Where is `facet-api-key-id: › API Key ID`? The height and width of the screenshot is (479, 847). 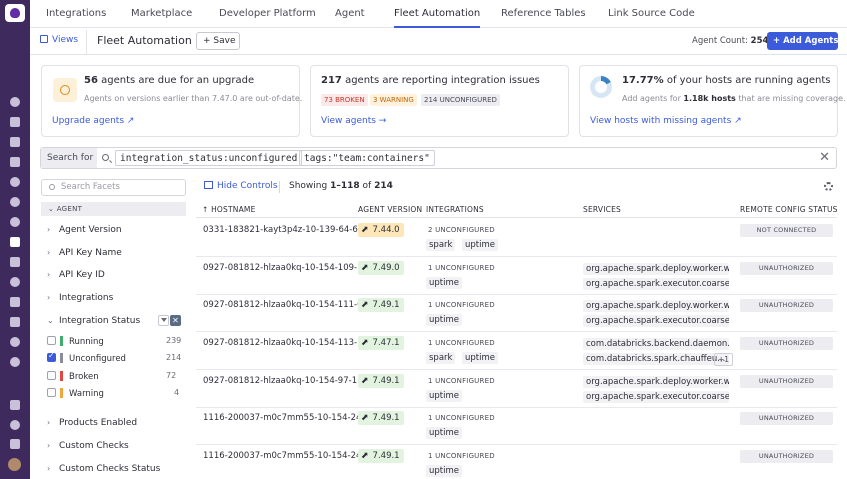 facet-api-key-id: › API Key ID is located at coordinates (76, 275).